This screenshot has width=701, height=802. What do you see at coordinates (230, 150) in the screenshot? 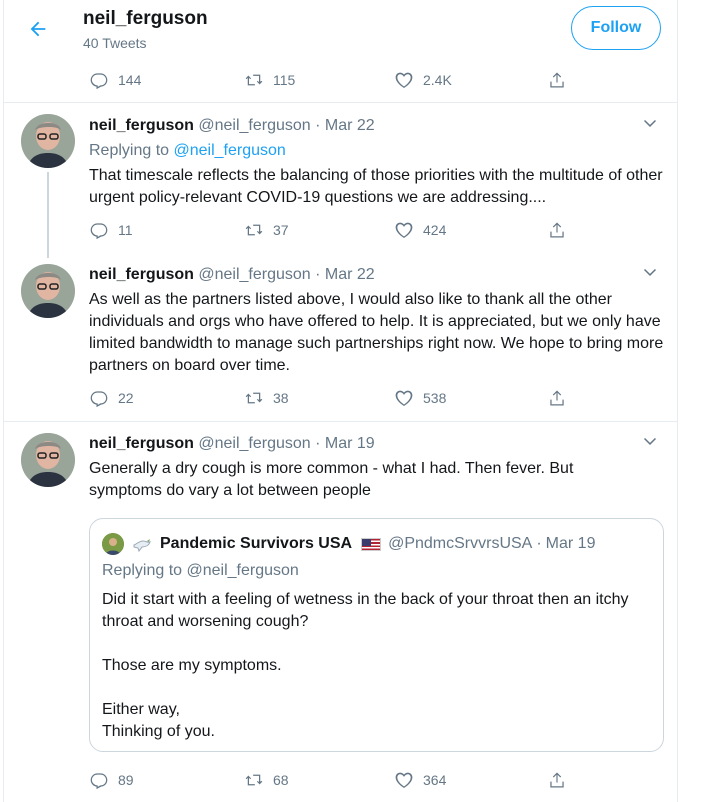
I see `replying-handle-link: @neil_ferguson` at bounding box center [230, 150].